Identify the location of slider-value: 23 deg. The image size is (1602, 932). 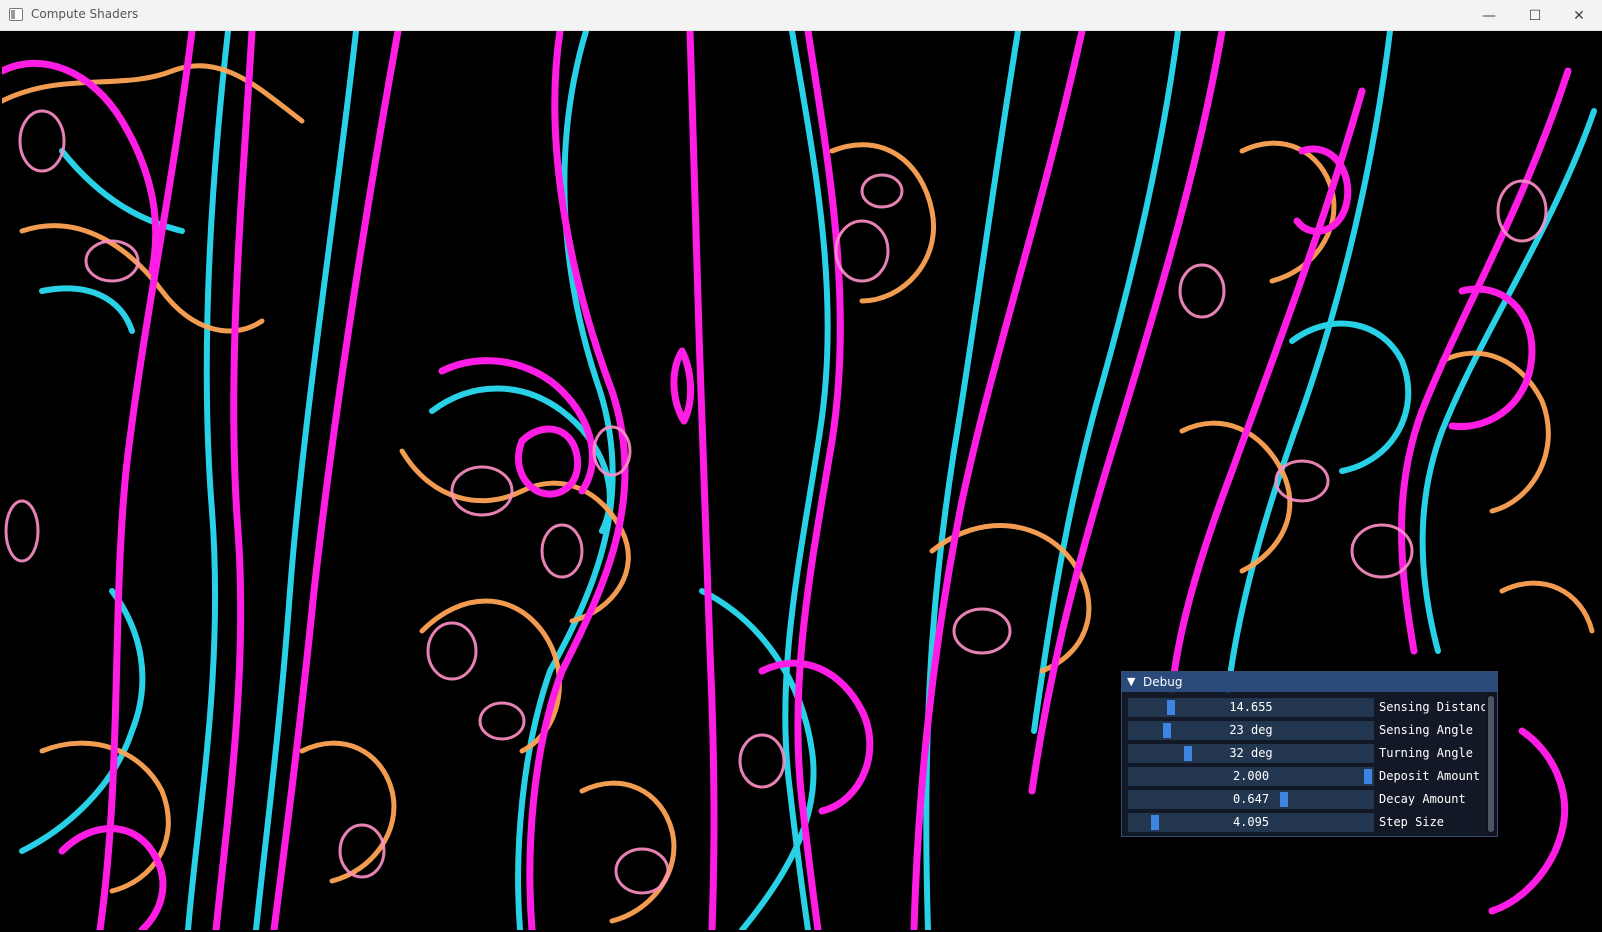
(1251, 730).